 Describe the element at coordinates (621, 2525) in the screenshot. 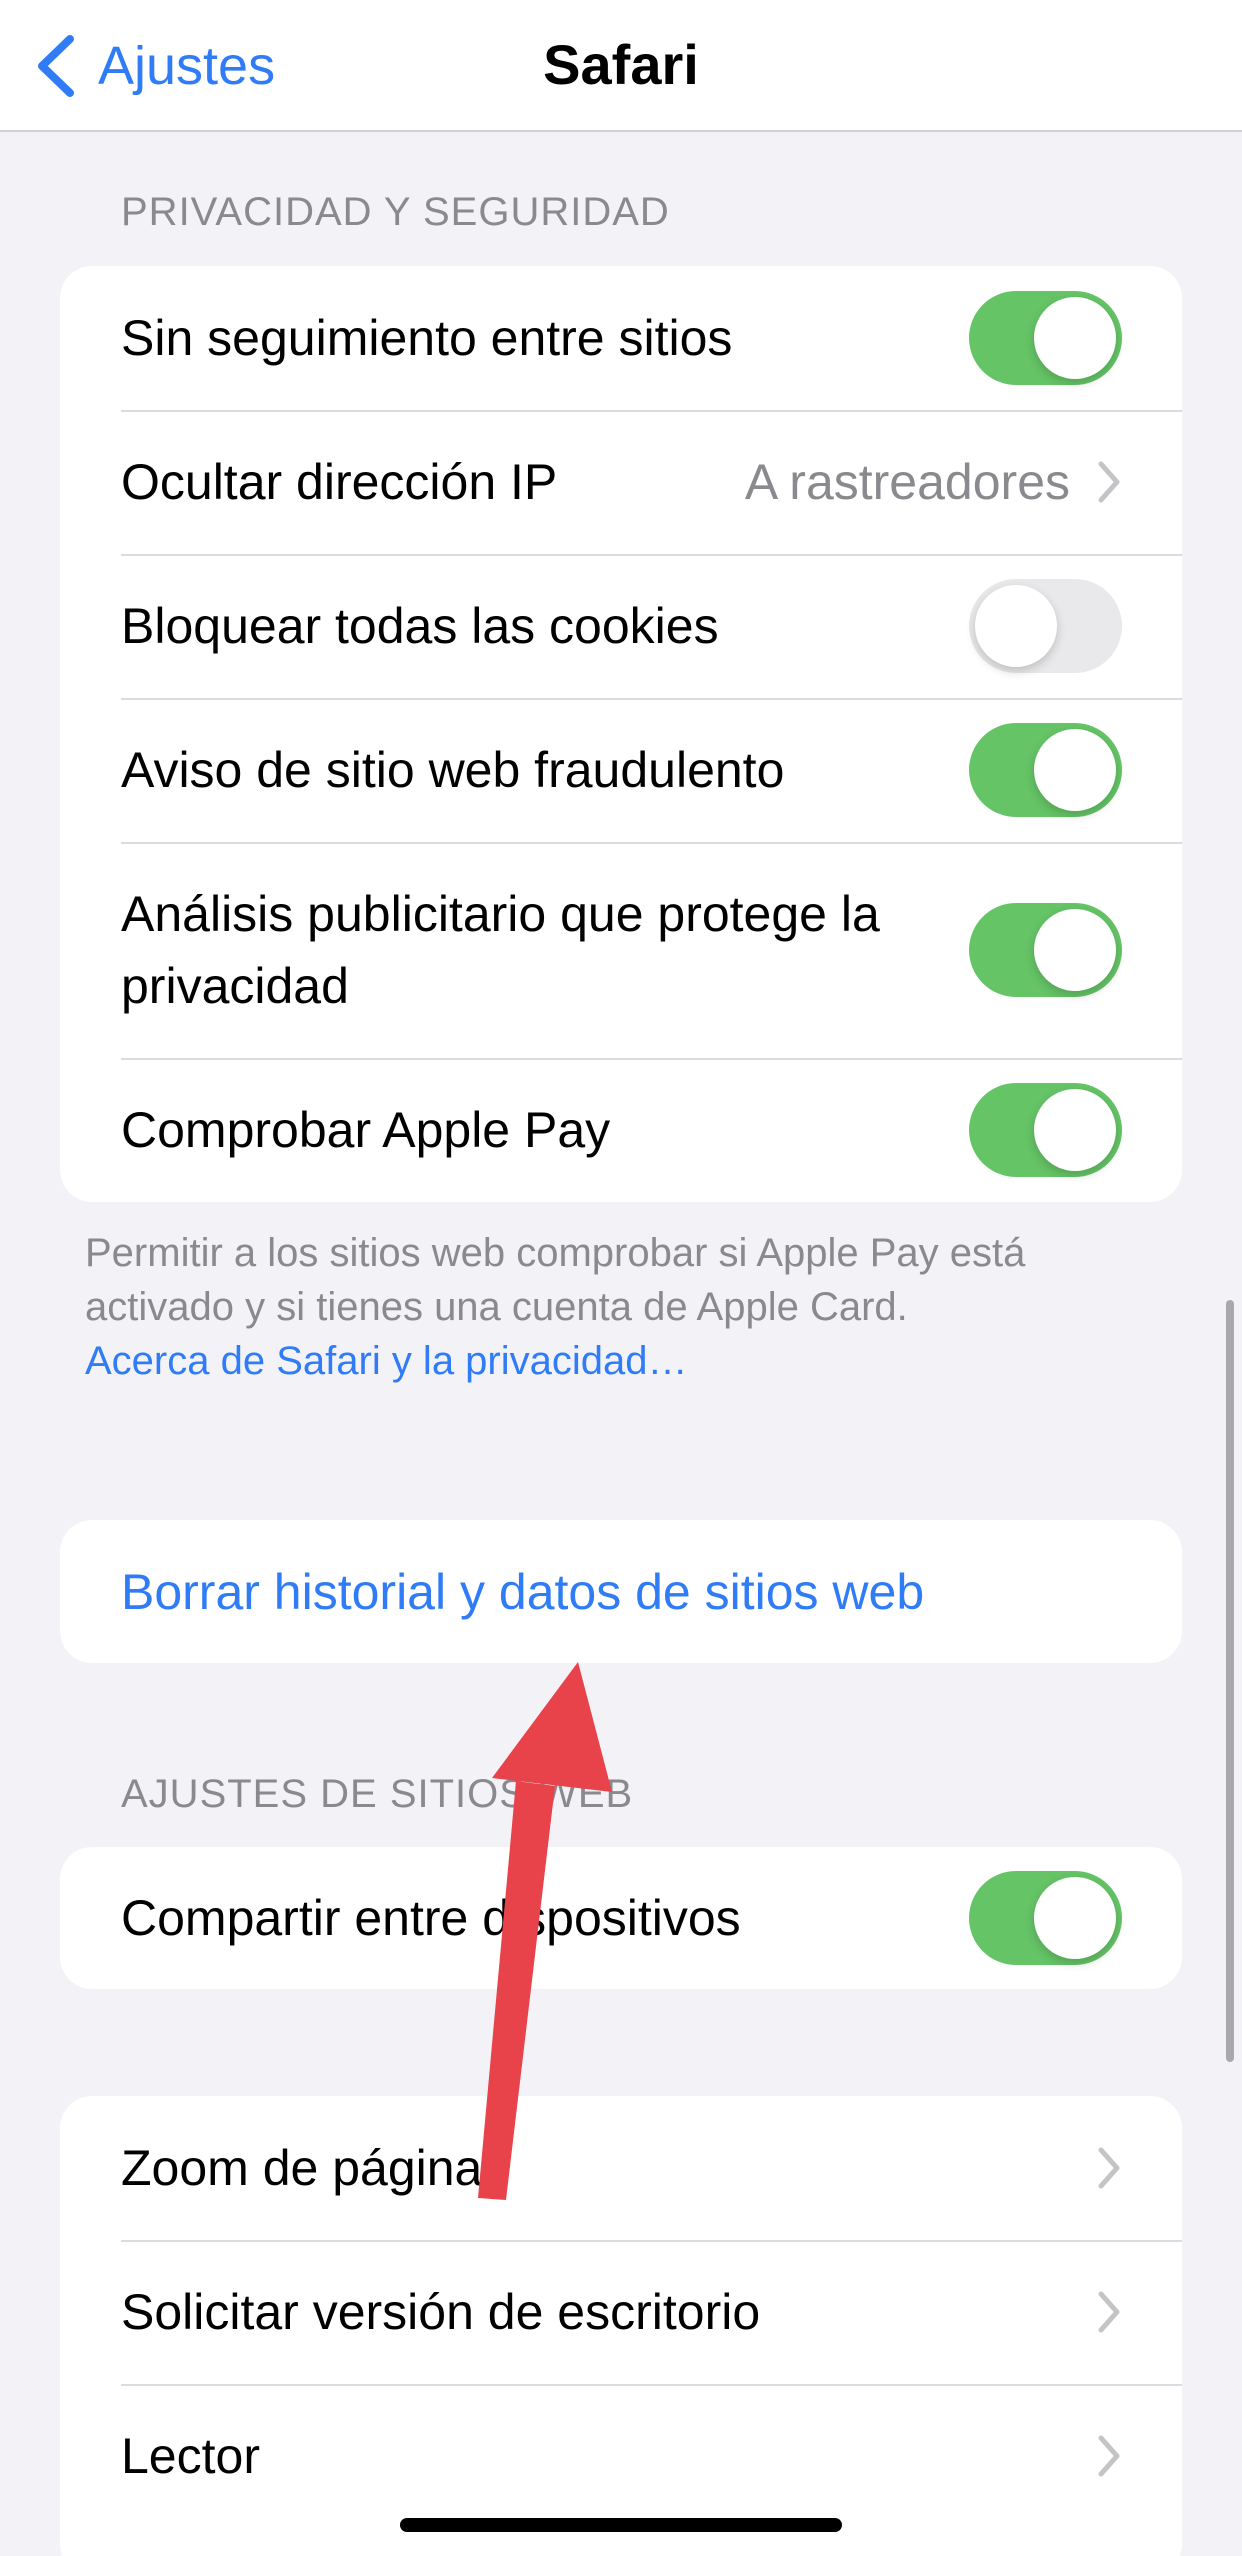

I see `home-indicator` at that location.